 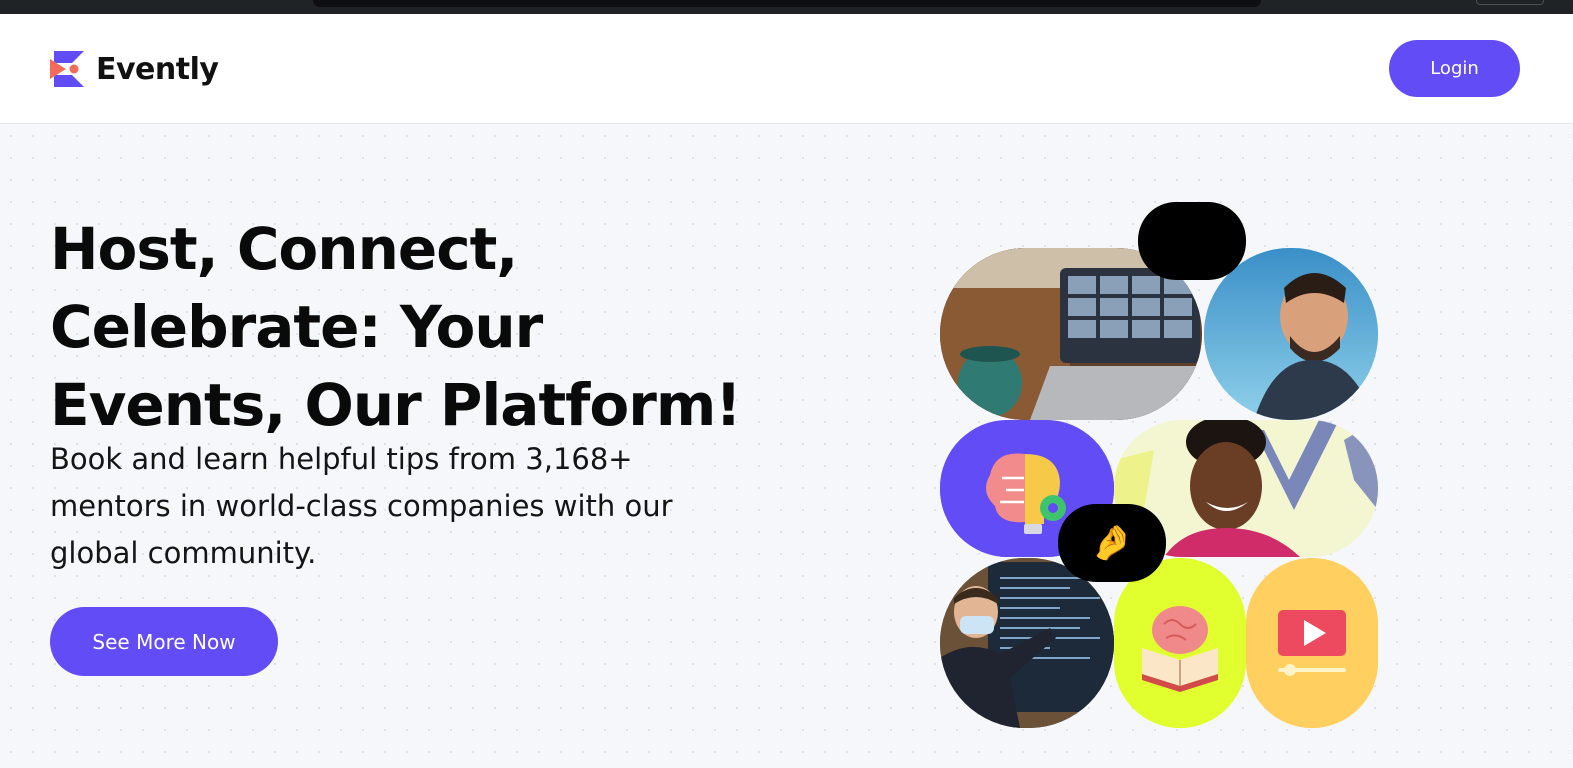 I want to click on presenter-photo, so click(x=1027, y=643).